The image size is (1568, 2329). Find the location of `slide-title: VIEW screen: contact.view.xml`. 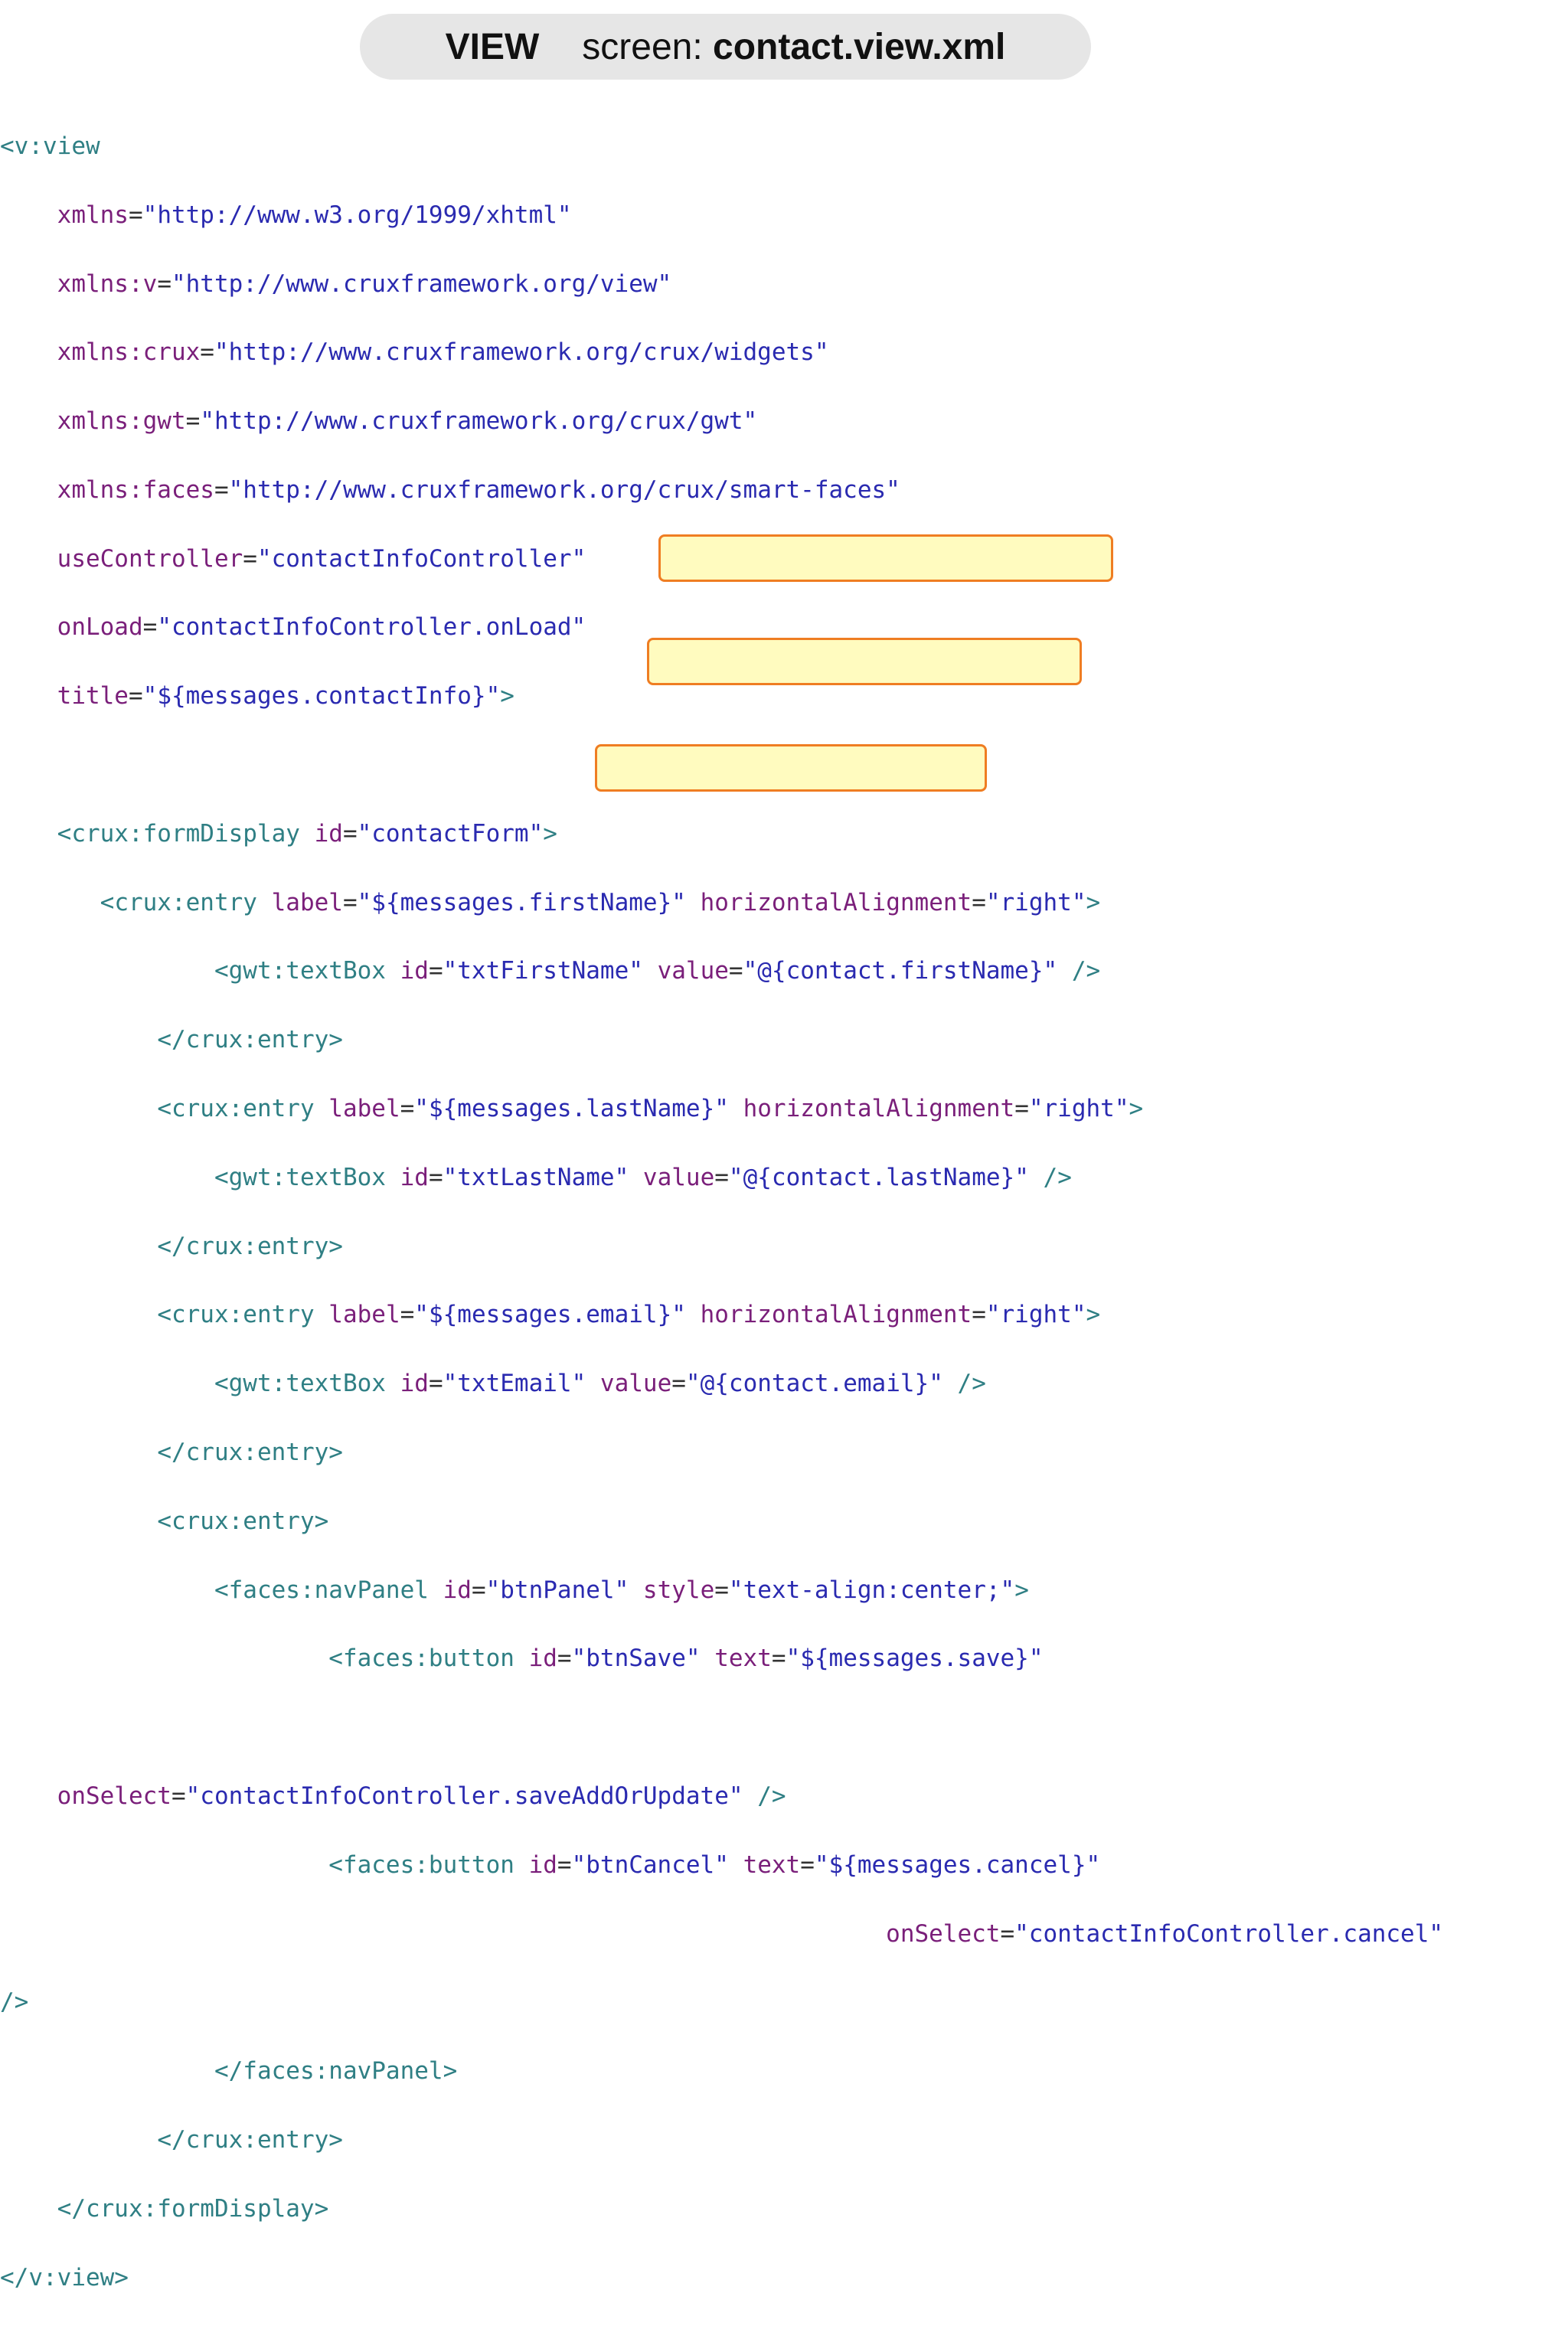

slide-title: VIEW screen: contact.view.xml is located at coordinates (725, 47).